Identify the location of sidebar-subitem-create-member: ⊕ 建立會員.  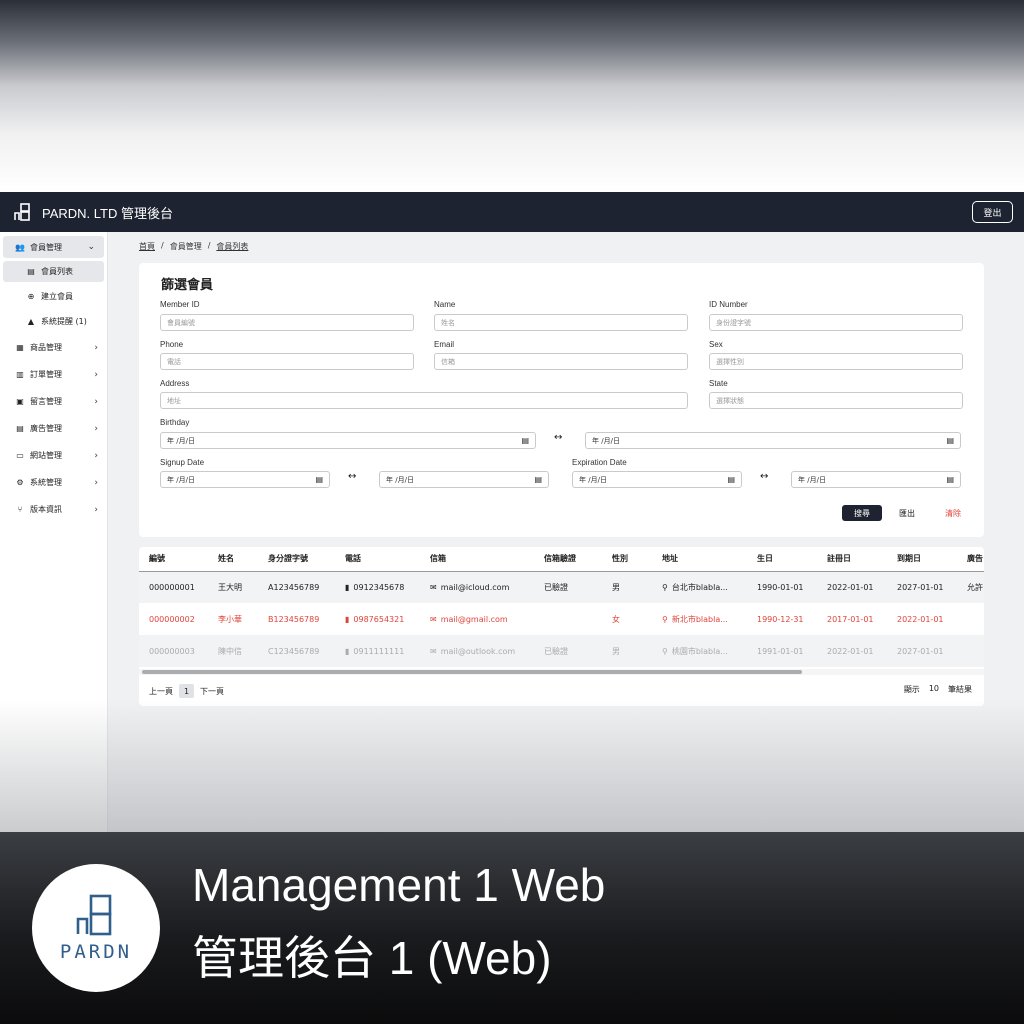
(53, 296).